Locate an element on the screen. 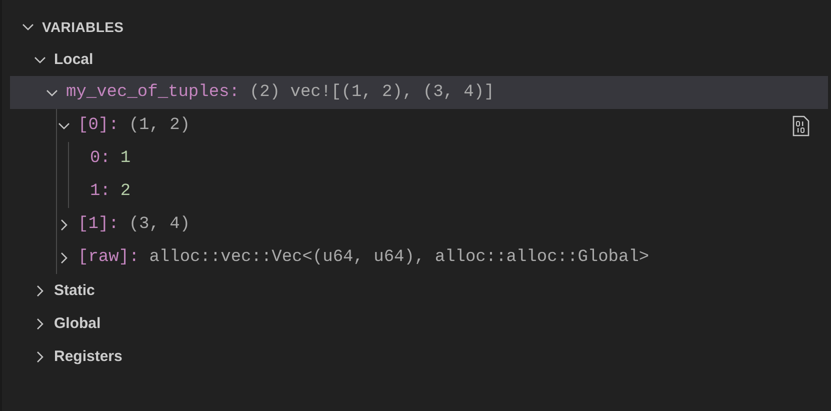 The image size is (831, 411). variable-row: [raw]: alloc::vec::Vec<(u64, u64), alloc::alloc::Global> is located at coordinates (419, 257).